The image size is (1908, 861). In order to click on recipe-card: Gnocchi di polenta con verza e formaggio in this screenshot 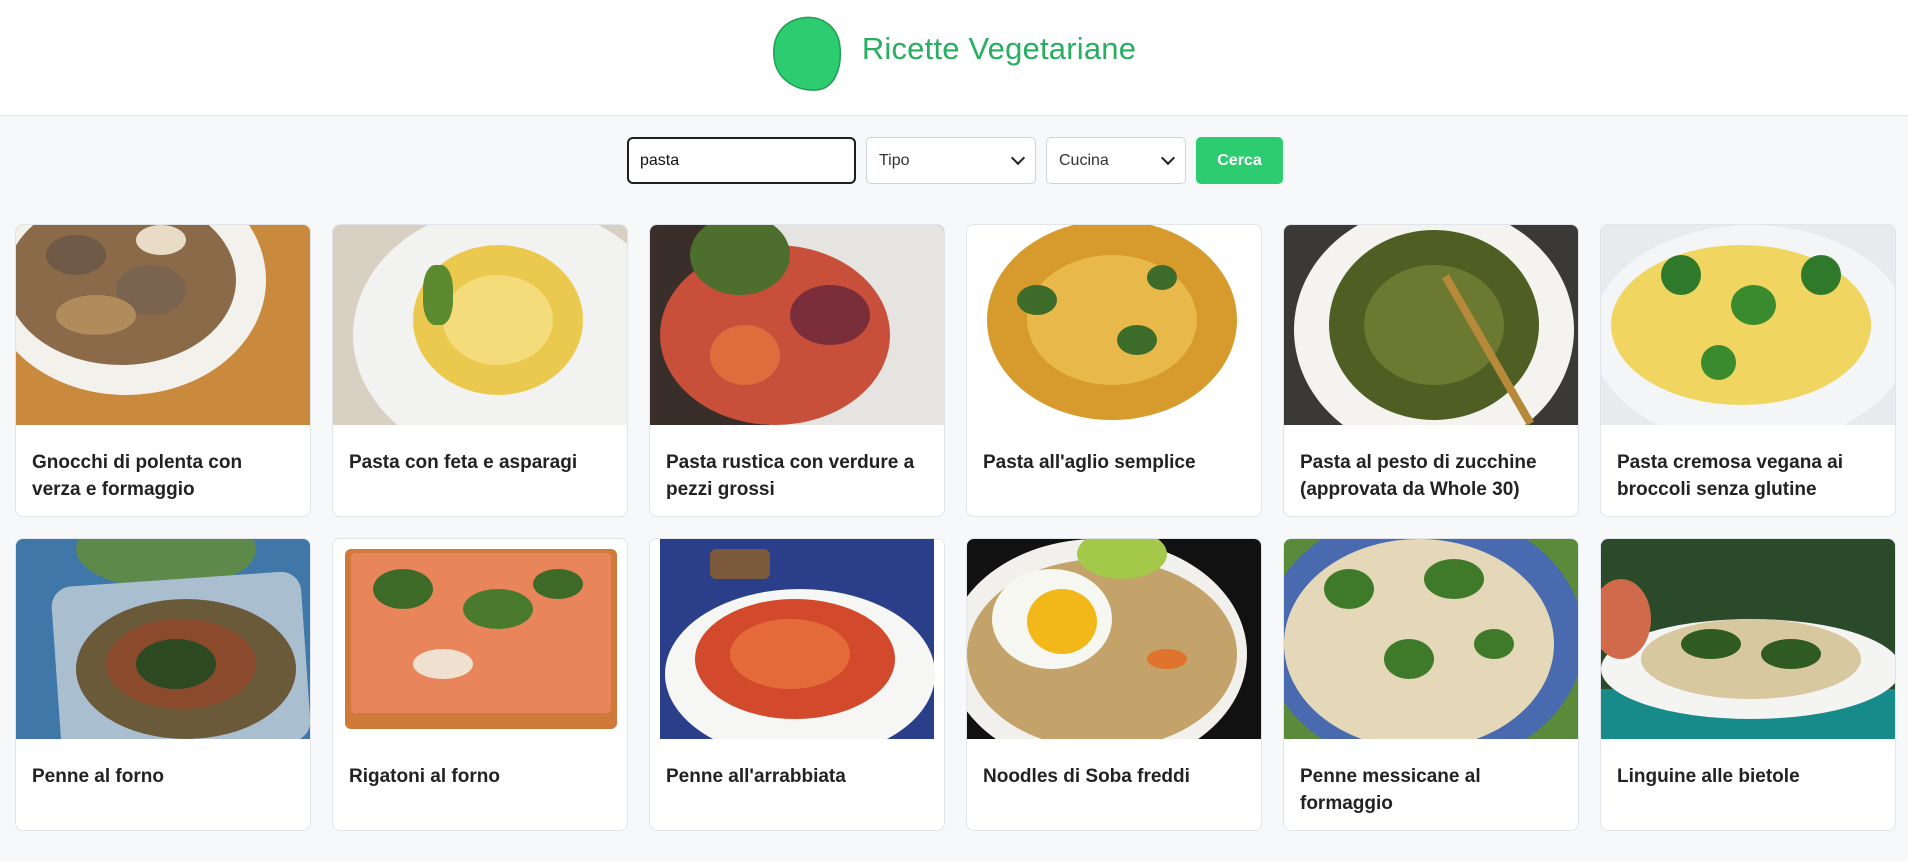, I will do `click(163, 370)`.